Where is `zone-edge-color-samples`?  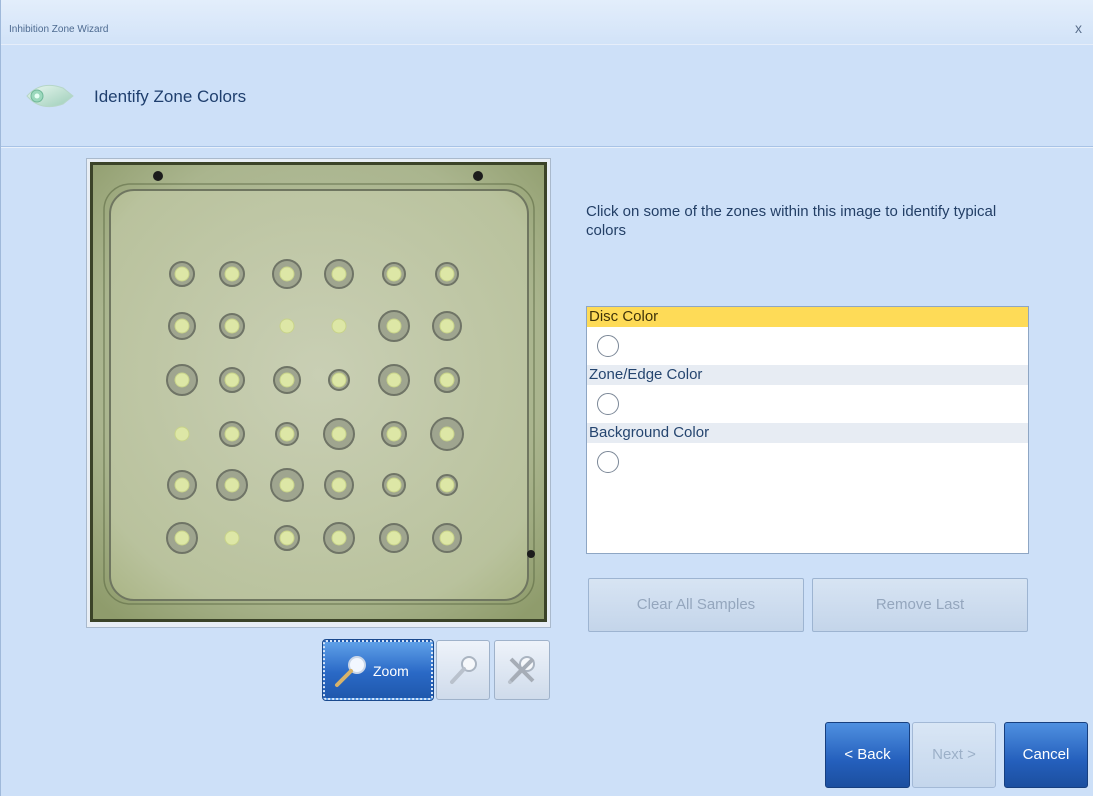
zone-edge-color-samples is located at coordinates (807, 404).